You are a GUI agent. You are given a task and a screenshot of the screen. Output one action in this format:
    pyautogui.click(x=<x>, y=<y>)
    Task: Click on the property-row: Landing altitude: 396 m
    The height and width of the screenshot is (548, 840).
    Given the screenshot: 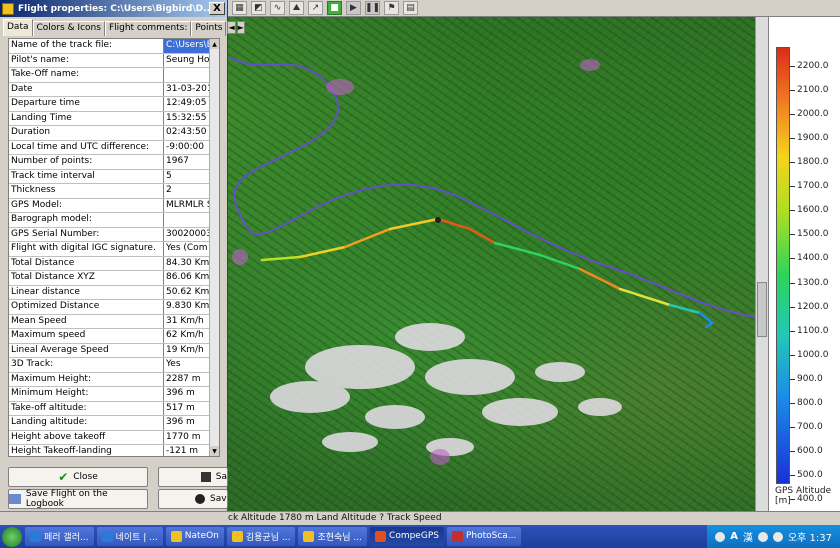 What is the action you would take?
    pyautogui.click(x=114, y=423)
    